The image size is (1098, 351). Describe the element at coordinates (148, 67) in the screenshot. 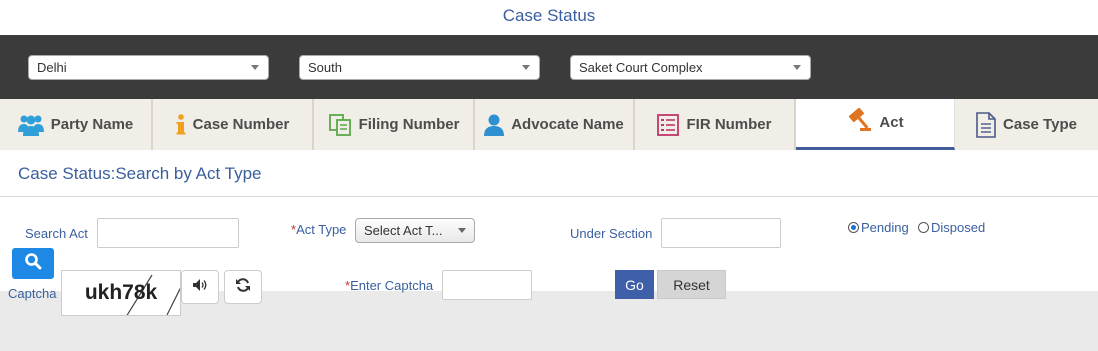

I see `state-select: Delhi` at that location.